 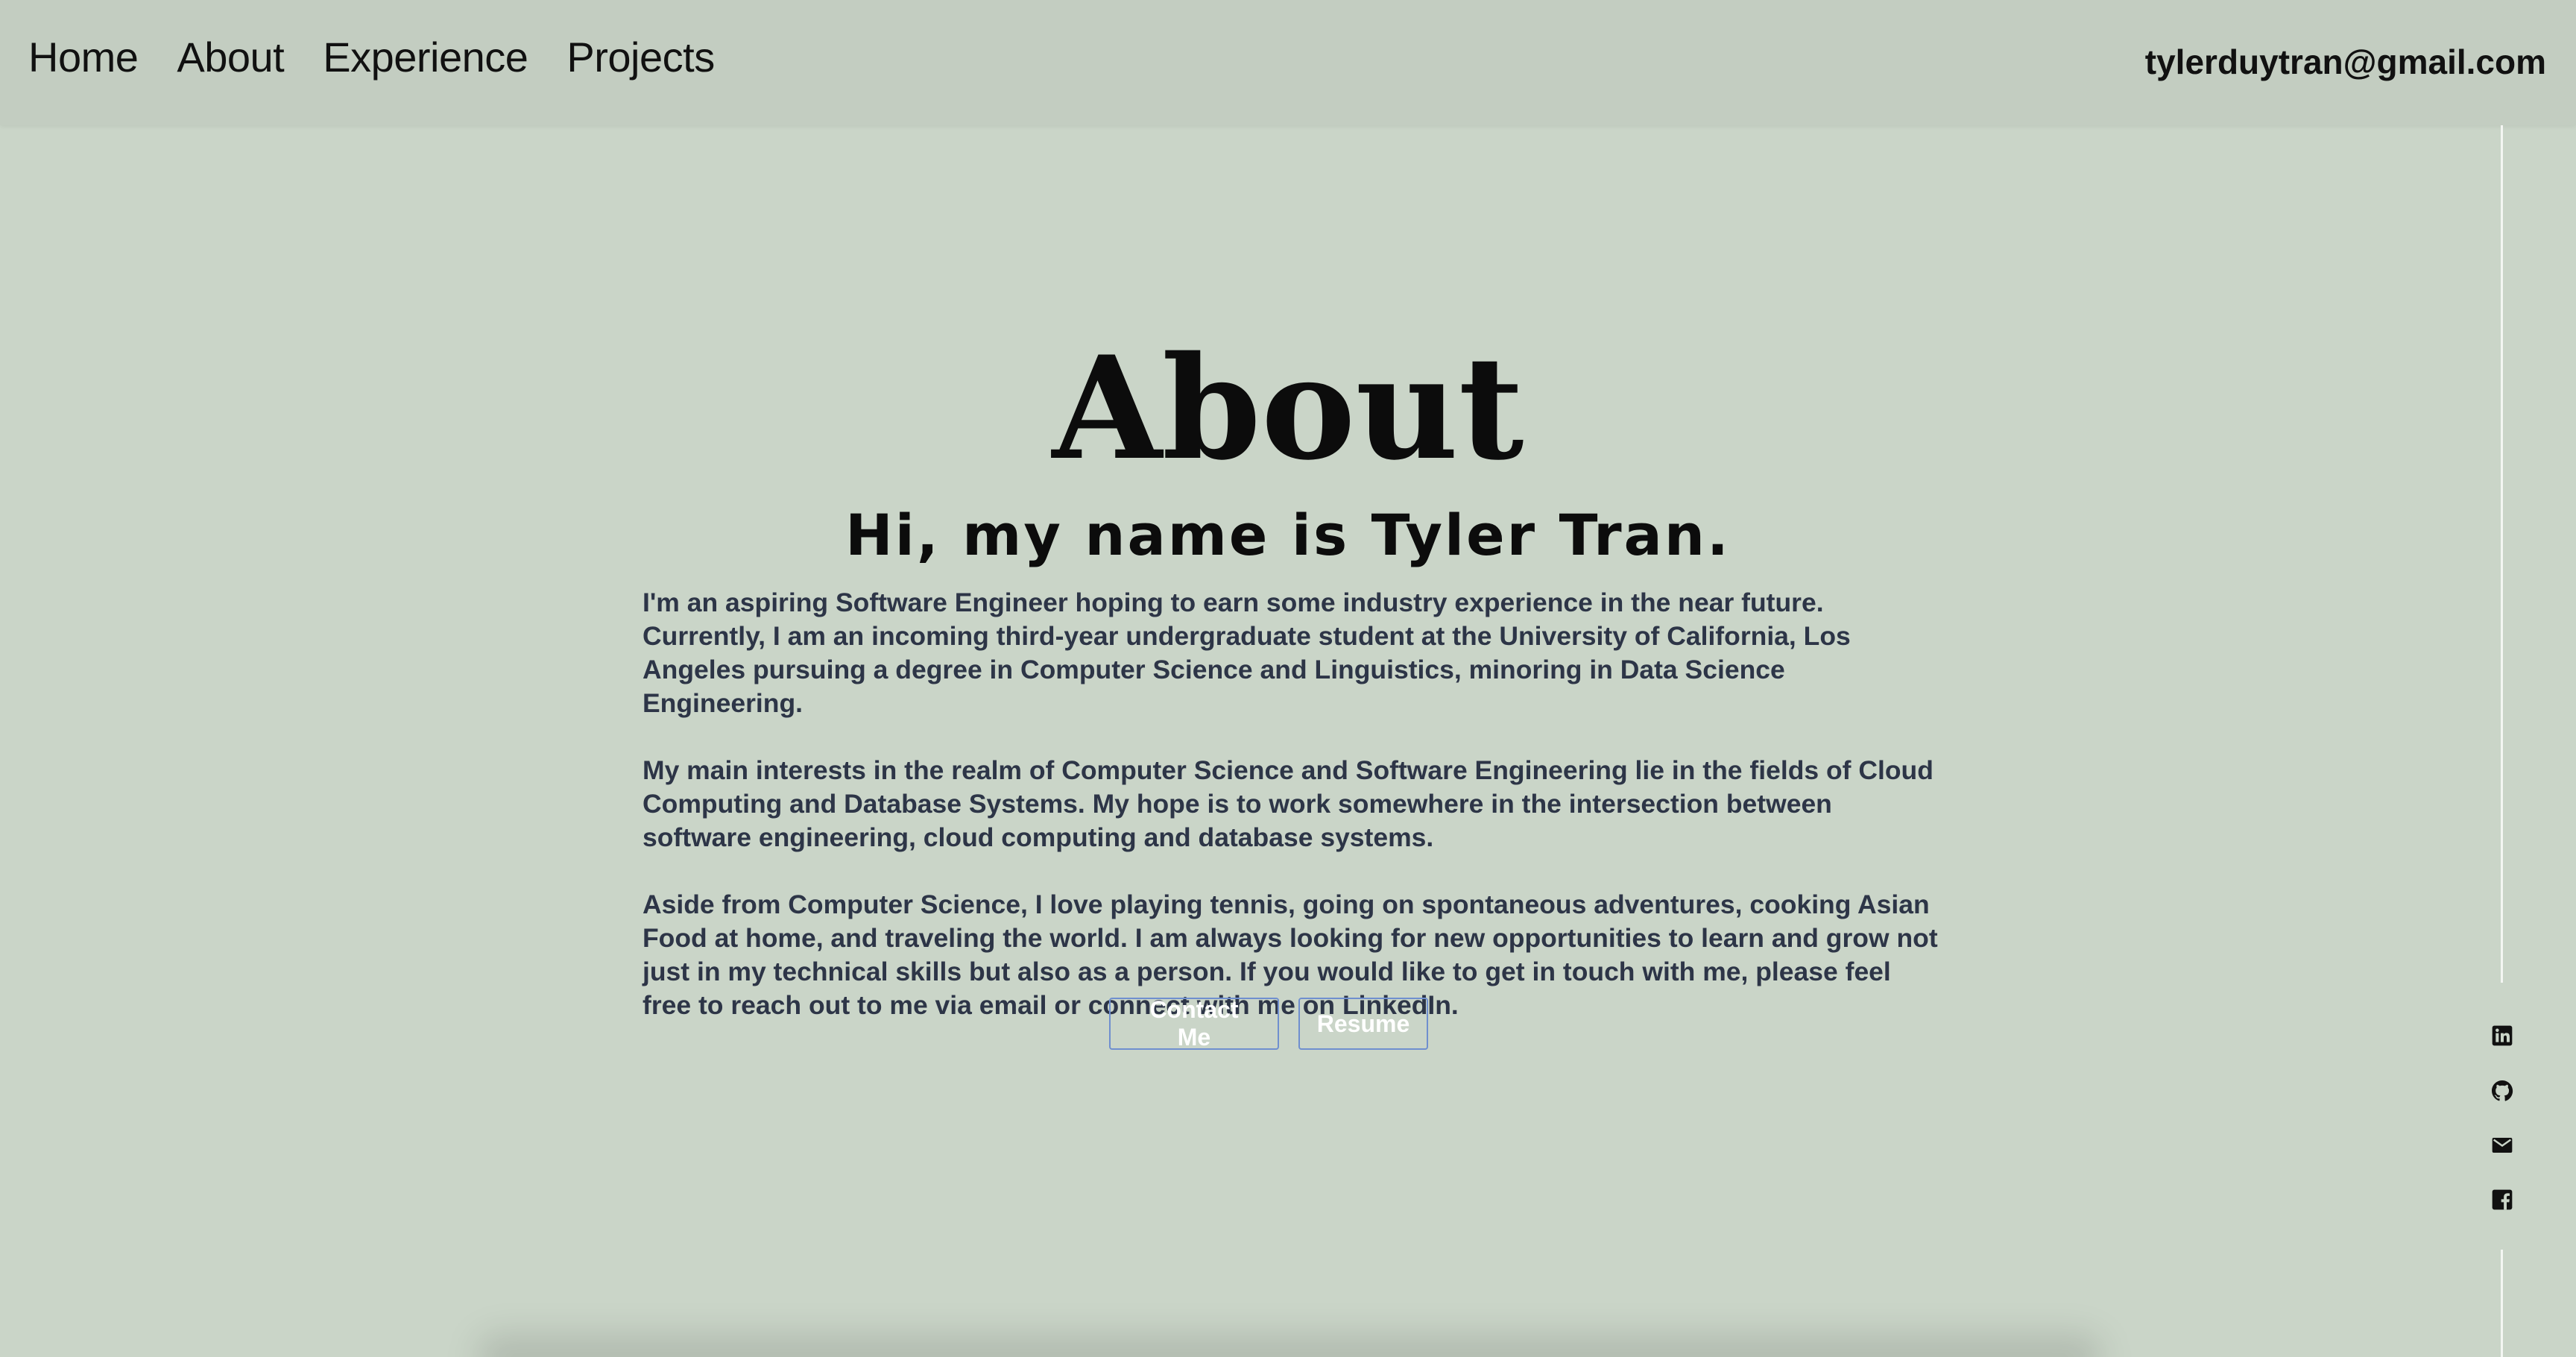 What do you see at coordinates (83, 57) in the screenshot?
I see `nav-link-home: Home` at bounding box center [83, 57].